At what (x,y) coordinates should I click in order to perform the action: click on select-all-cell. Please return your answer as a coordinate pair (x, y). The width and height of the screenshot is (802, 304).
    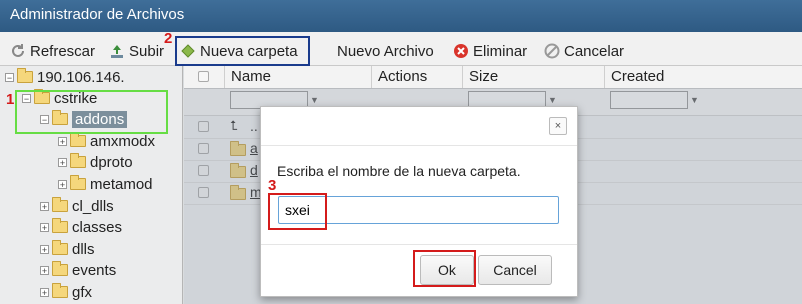
    Looking at the image, I should click on (204, 77).